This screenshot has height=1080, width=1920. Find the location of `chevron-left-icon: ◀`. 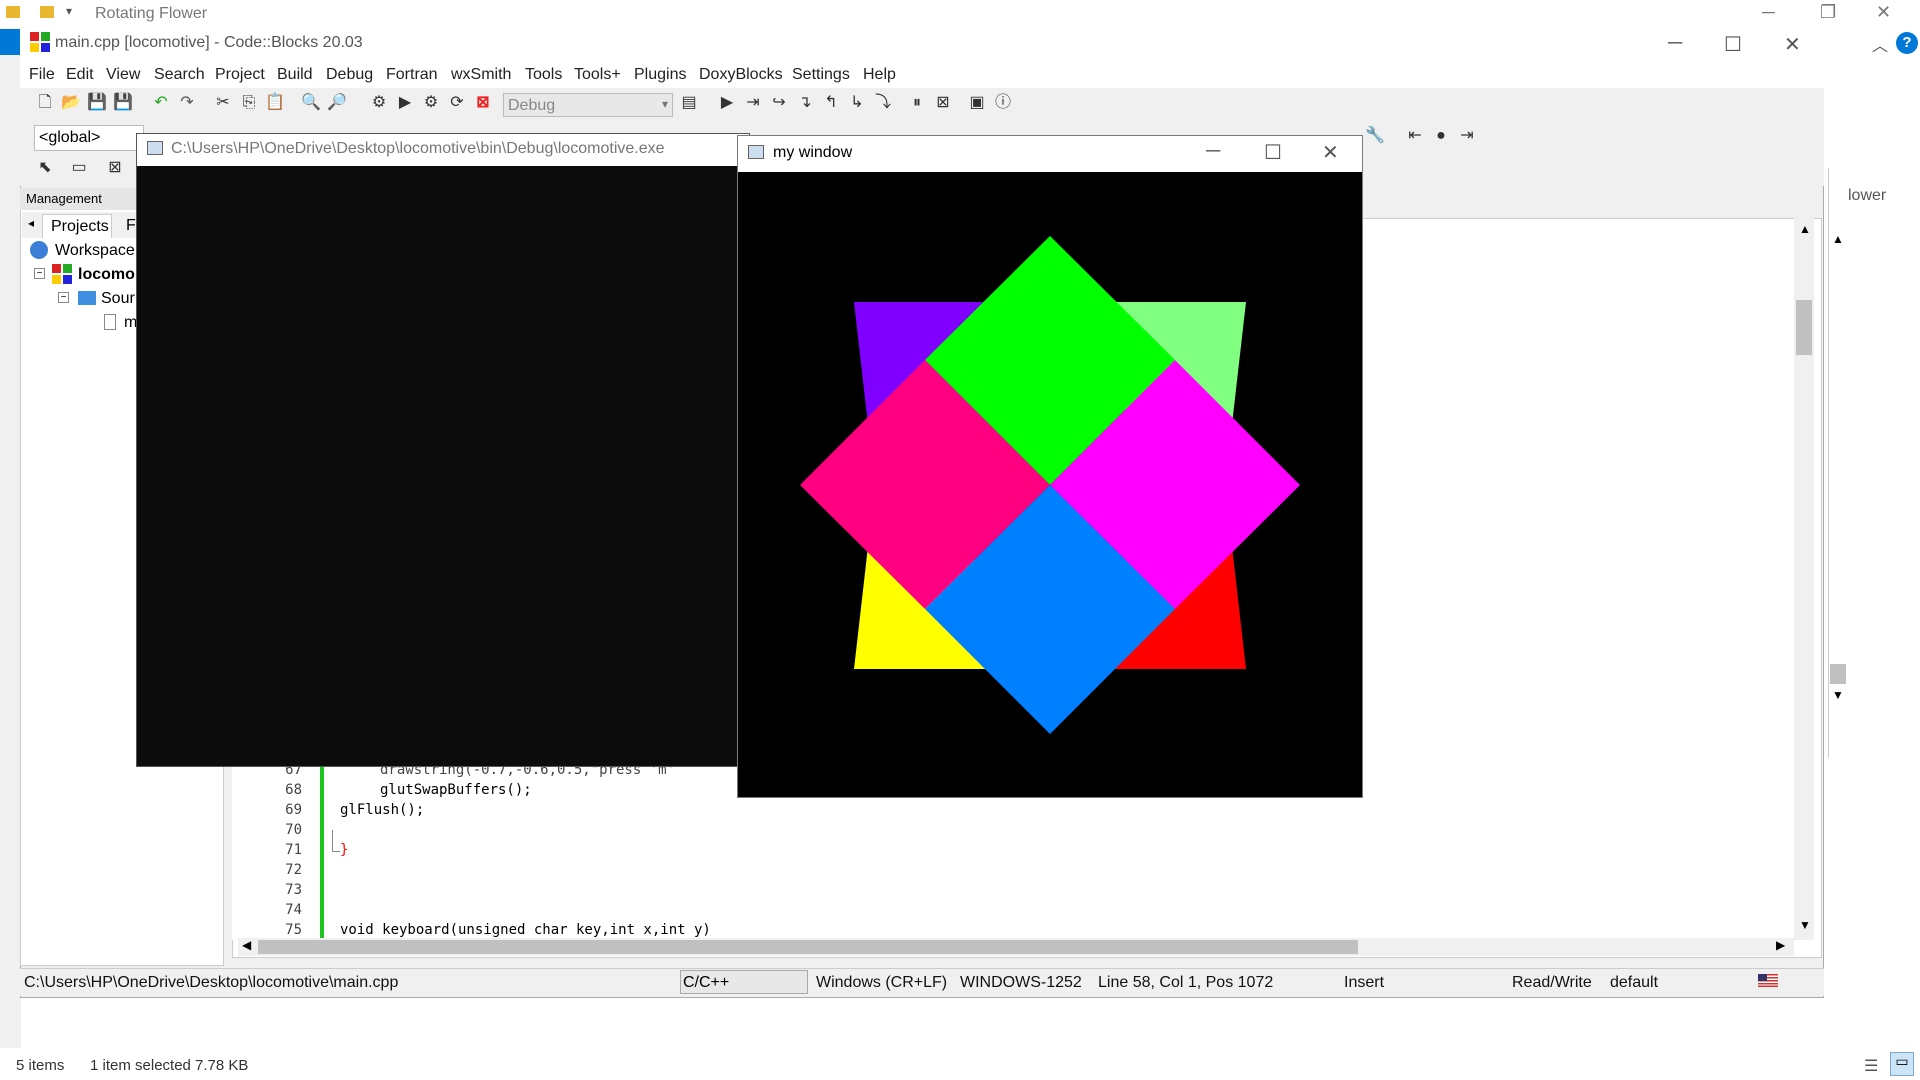

chevron-left-icon: ◀ is located at coordinates (246, 945).